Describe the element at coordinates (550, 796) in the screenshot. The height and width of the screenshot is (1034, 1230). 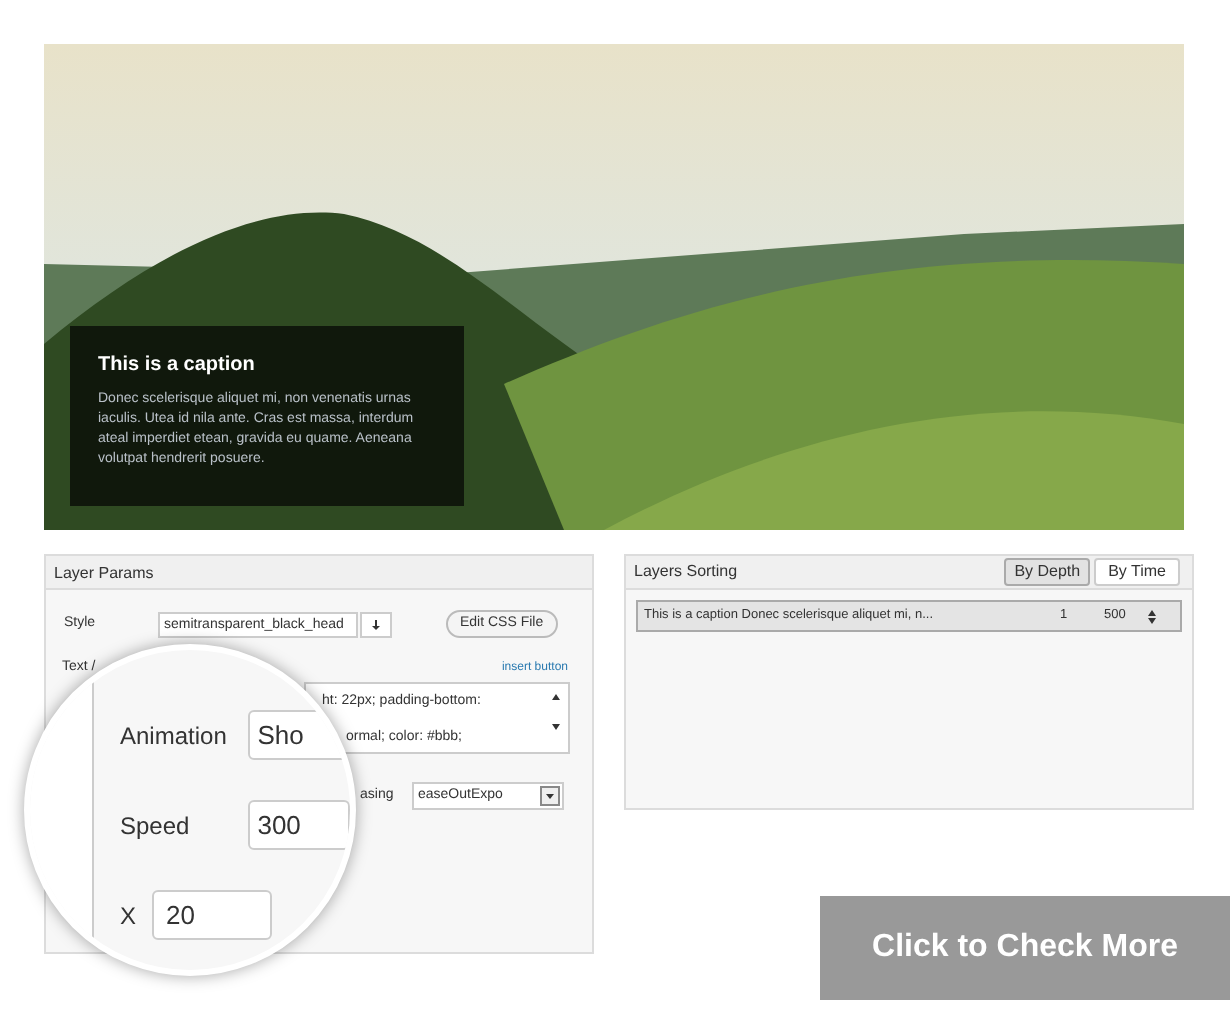
I see `dropdown-icon` at that location.